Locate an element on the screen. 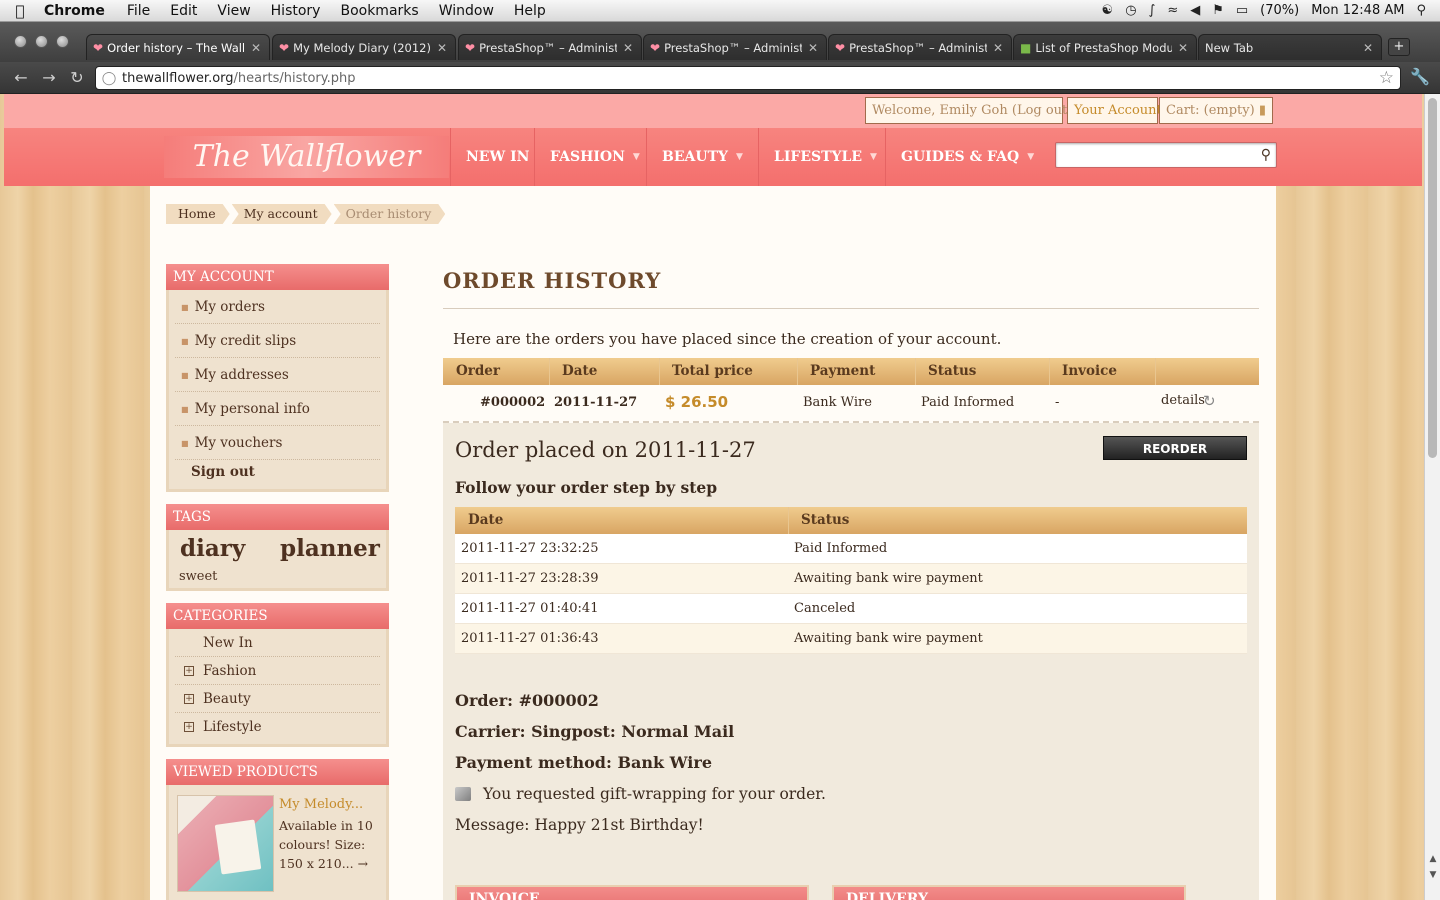  browser-tab: ❤ My Melody Diary (2012) – ✕ is located at coordinates (364, 47).